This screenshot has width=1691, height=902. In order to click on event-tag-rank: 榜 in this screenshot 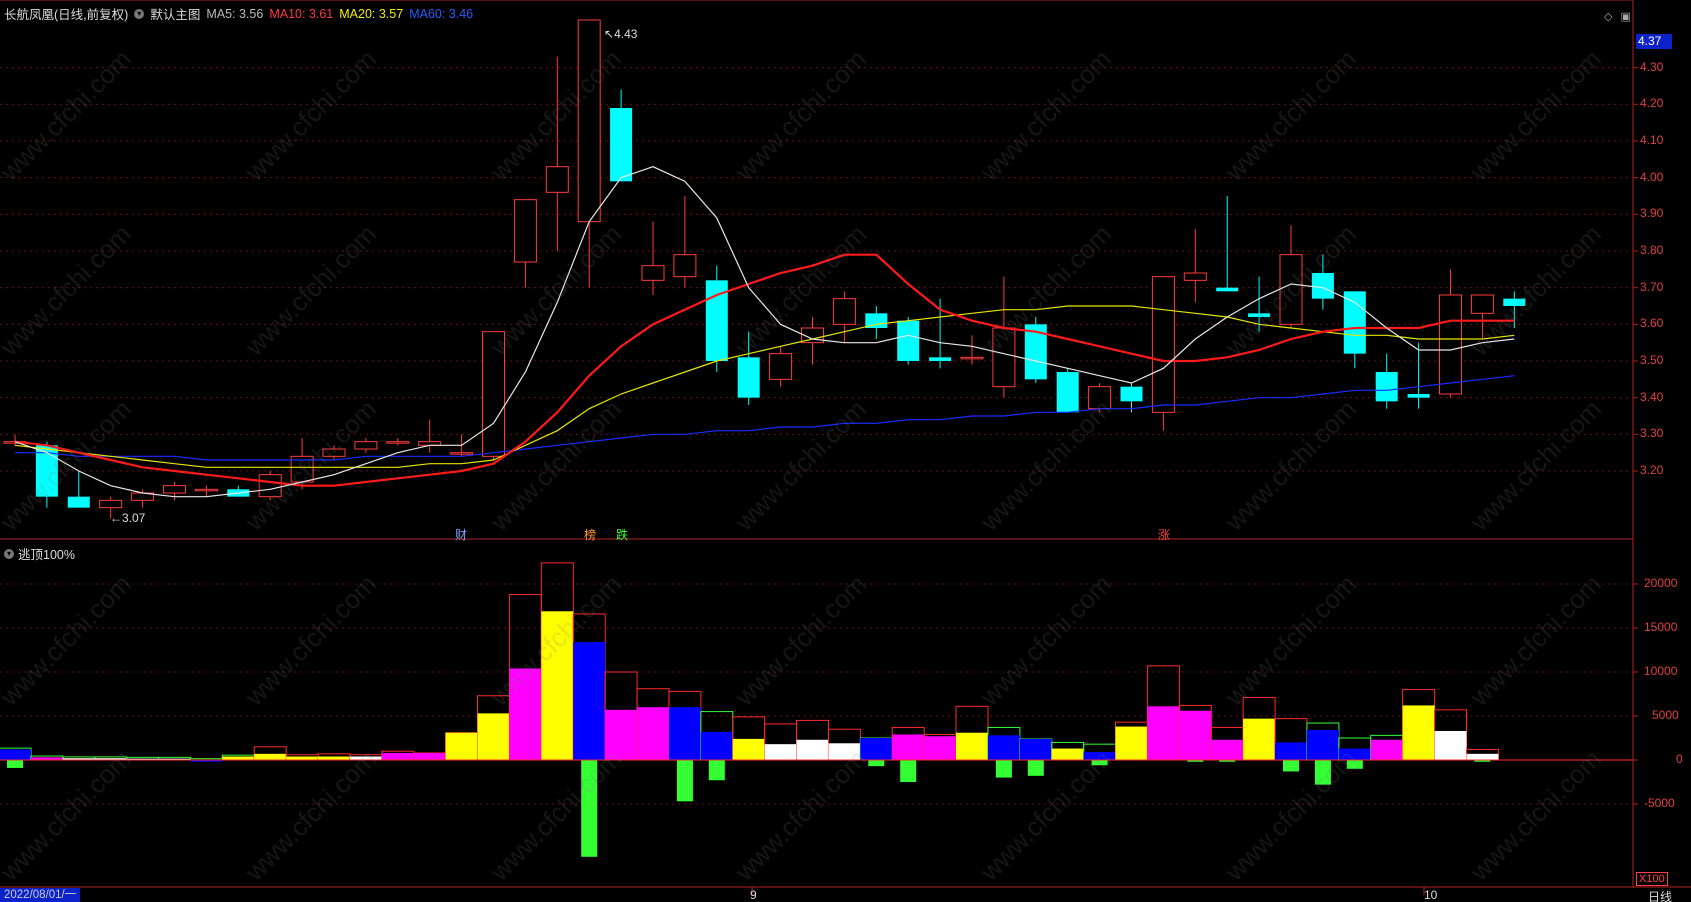, I will do `click(590, 534)`.